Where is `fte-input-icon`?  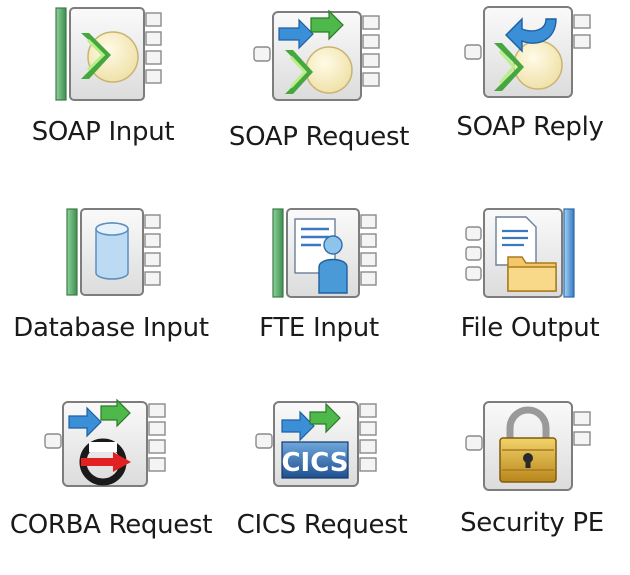
fte-input-icon is located at coordinates (324, 253).